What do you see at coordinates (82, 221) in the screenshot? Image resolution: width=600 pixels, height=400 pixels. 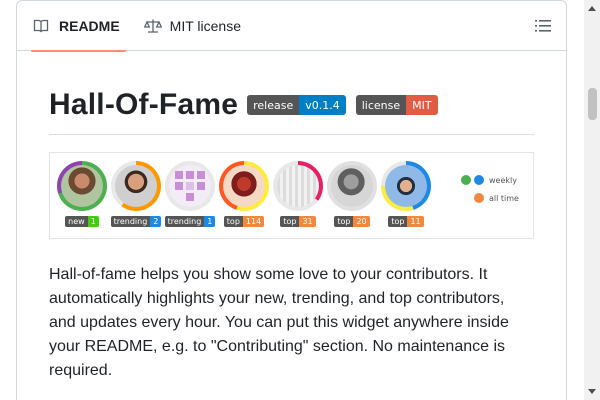 I see `avatar-badge: new 1` at bounding box center [82, 221].